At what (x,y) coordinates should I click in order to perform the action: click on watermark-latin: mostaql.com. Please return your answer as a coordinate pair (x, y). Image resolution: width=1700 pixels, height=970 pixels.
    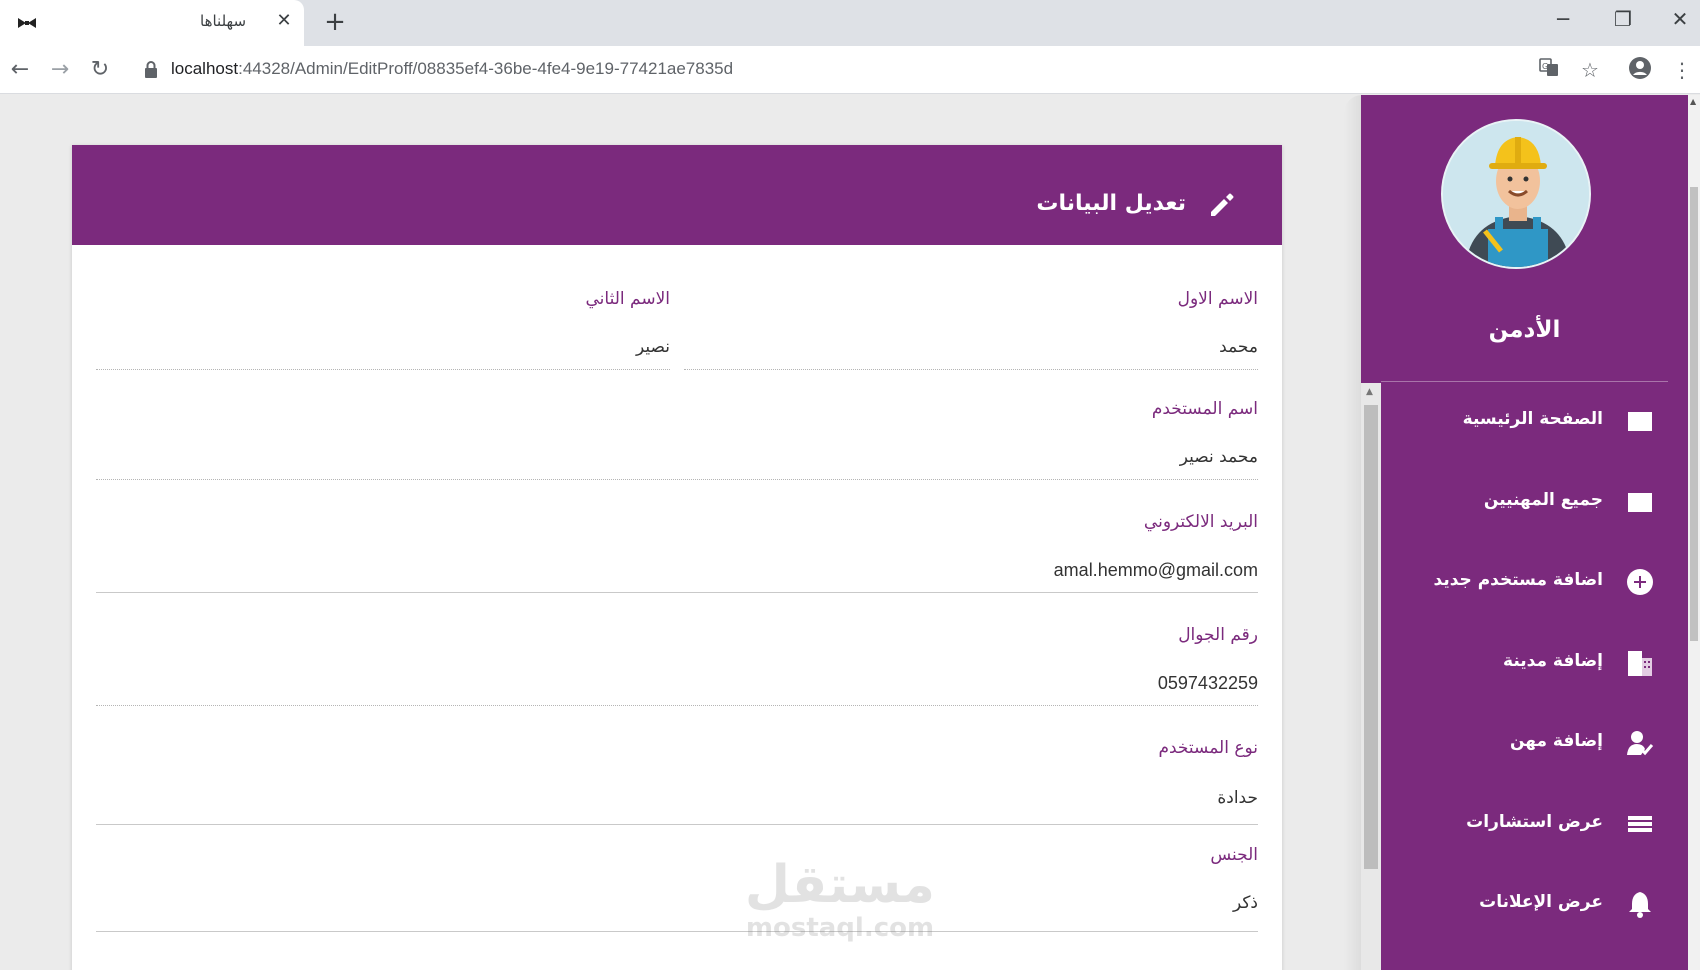
    Looking at the image, I should click on (840, 928).